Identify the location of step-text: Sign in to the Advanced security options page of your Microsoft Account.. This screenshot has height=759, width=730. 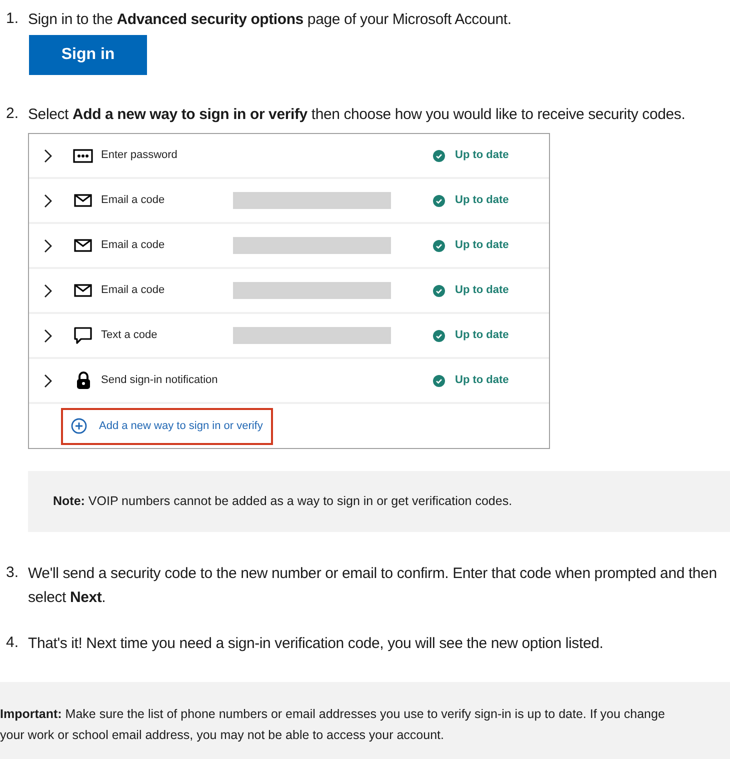
(270, 20).